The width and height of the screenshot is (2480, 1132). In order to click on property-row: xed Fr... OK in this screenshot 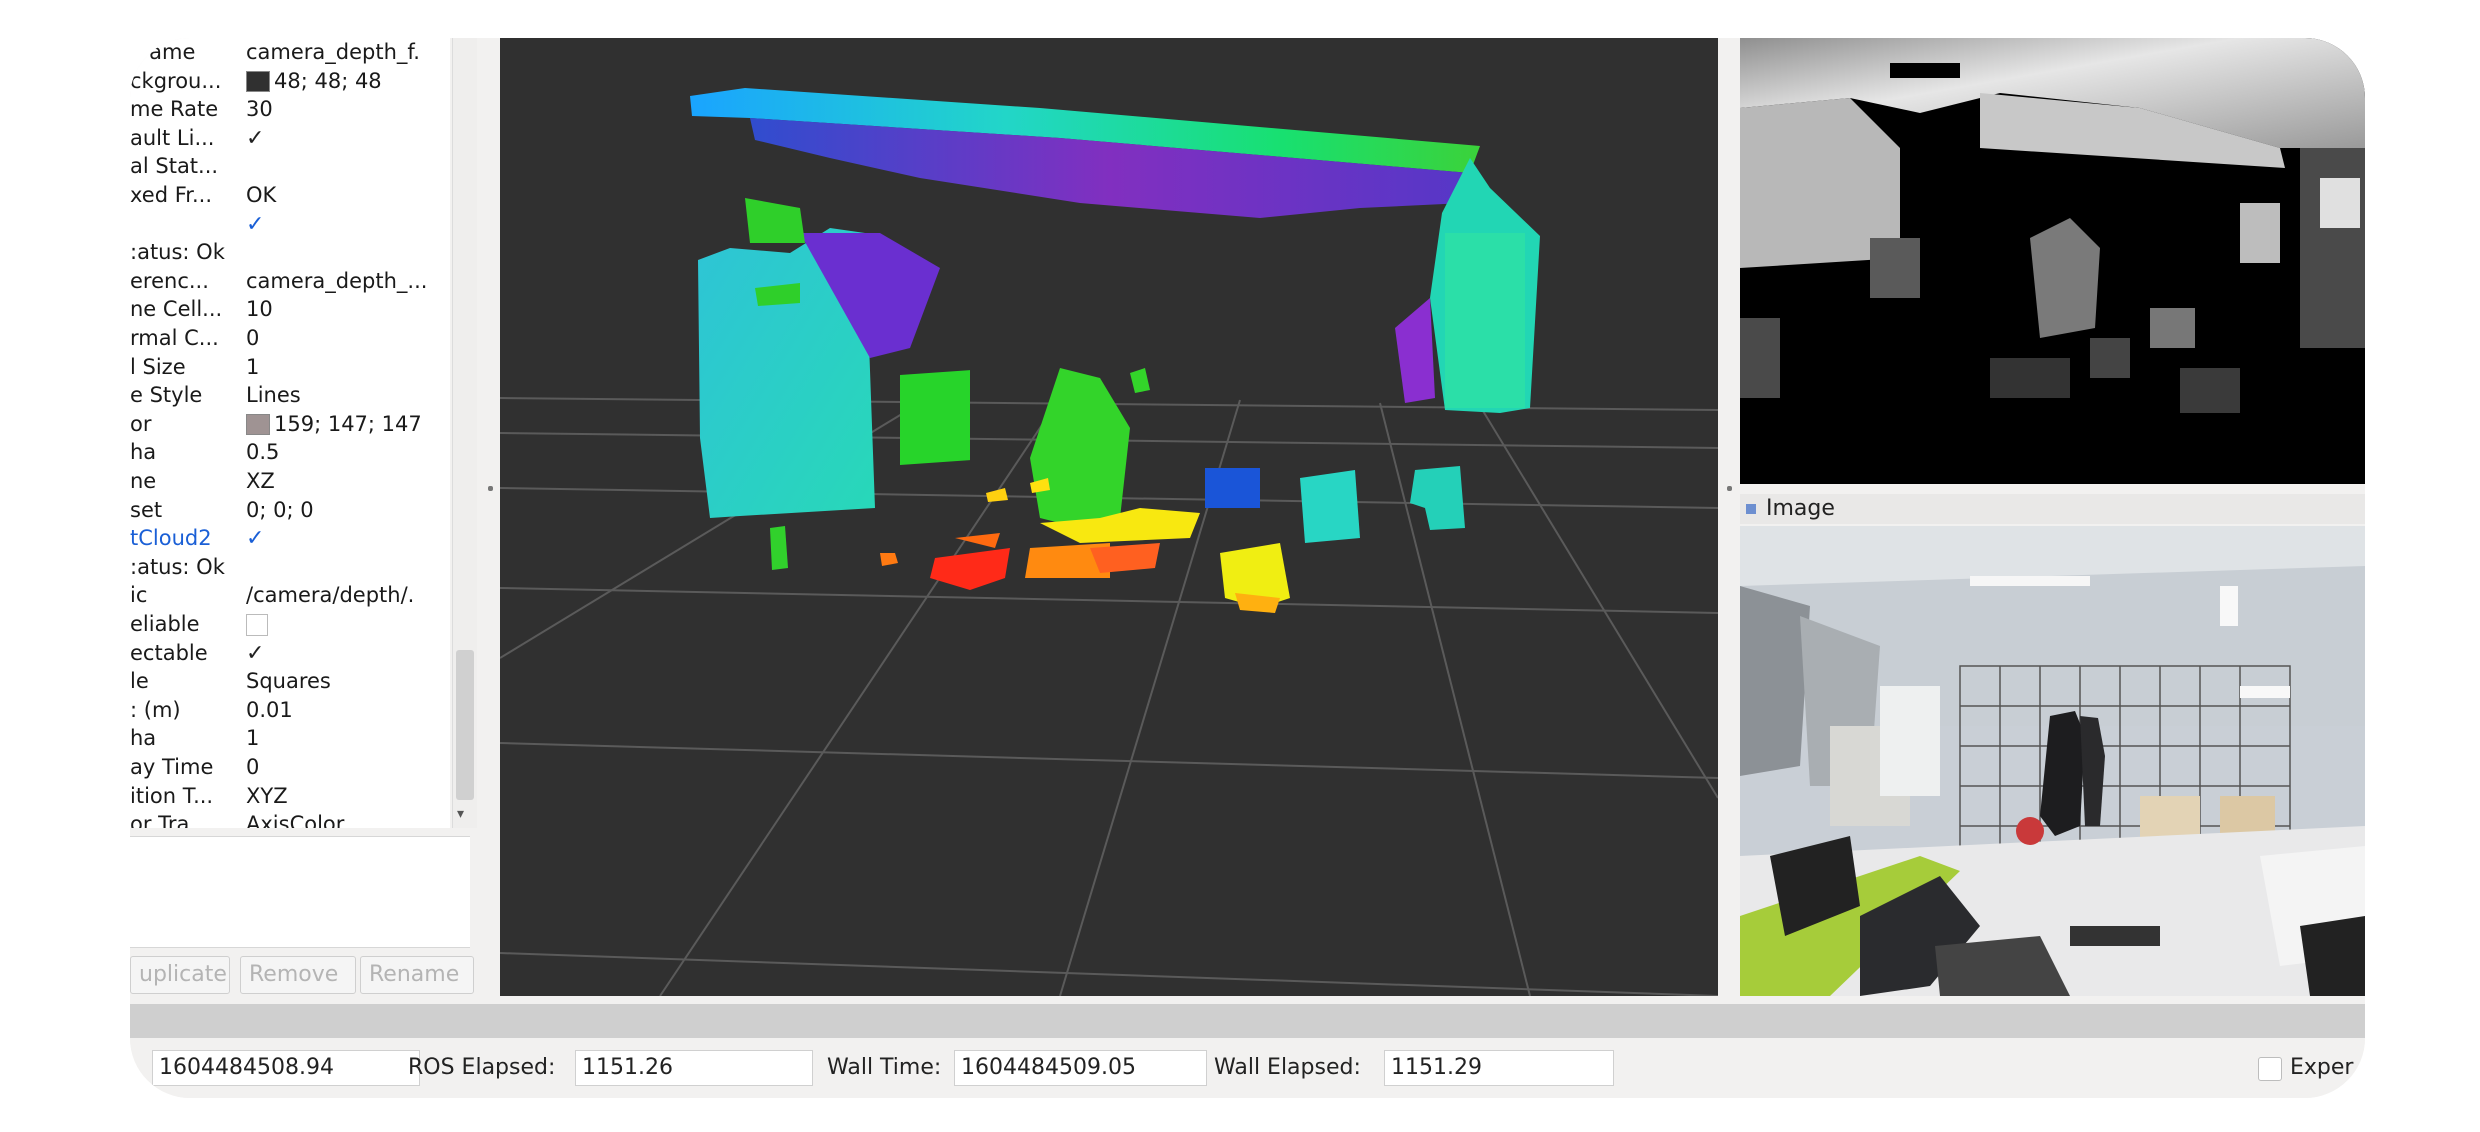, I will do `click(290, 195)`.